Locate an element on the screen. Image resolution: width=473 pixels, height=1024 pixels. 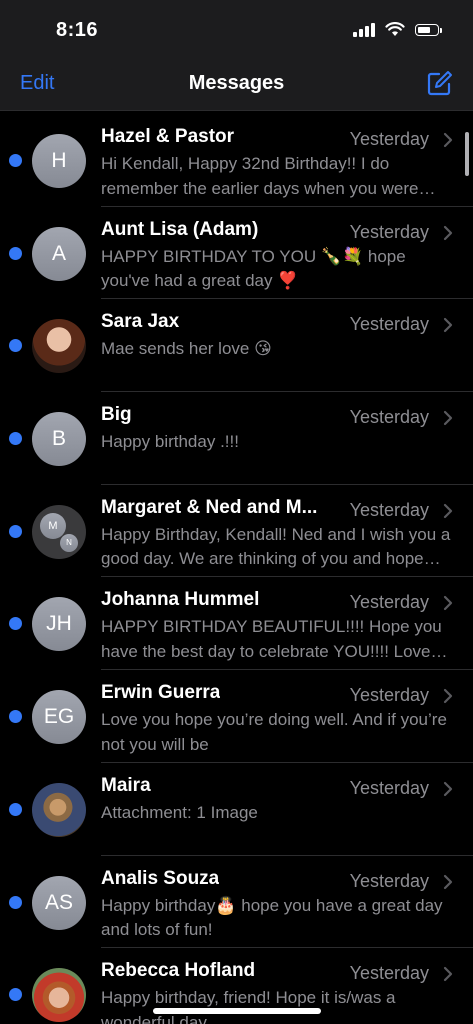
group-avatar-member: N is located at coordinates (69, 542).